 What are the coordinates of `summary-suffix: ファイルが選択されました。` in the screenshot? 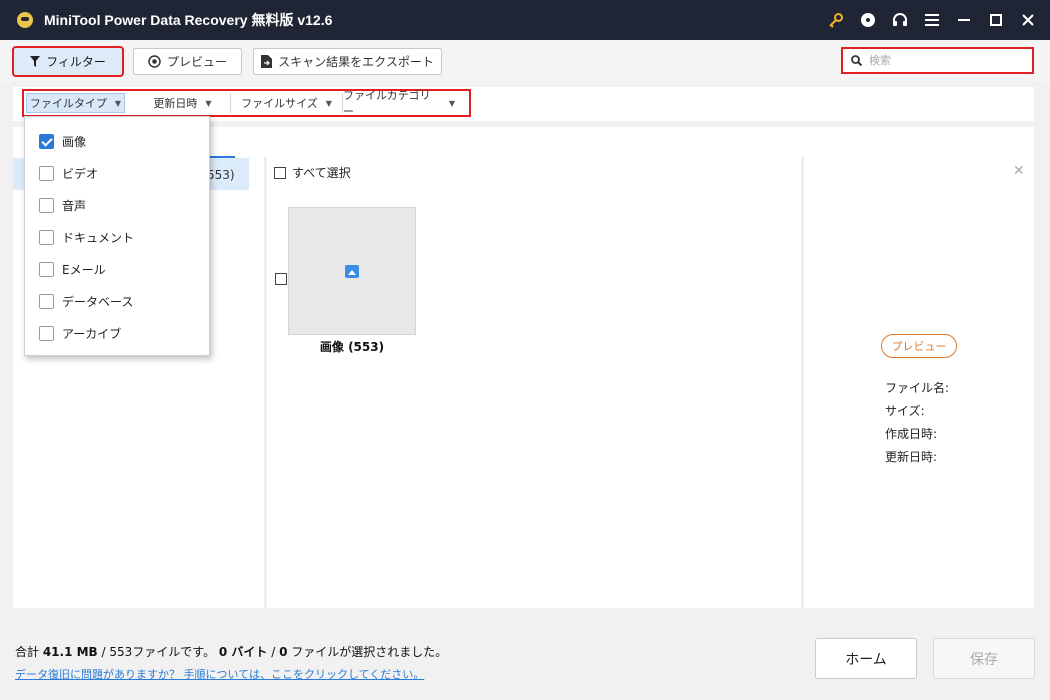 It's located at (367, 652).